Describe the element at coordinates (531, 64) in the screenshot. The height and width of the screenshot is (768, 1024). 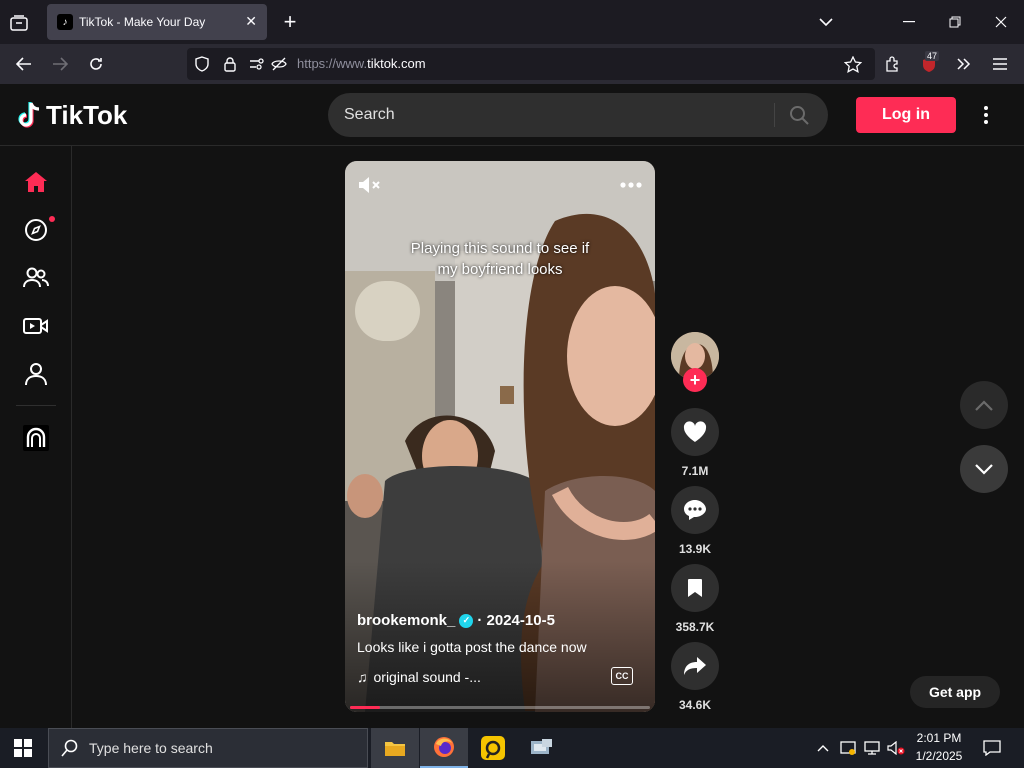
I see `address-bar: https://www.tiktok.com` at that location.